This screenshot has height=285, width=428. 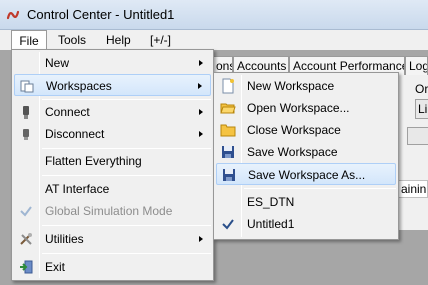 What do you see at coordinates (112, 112) in the screenshot?
I see `menu-item-connect: Connect` at bounding box center [112, 112].